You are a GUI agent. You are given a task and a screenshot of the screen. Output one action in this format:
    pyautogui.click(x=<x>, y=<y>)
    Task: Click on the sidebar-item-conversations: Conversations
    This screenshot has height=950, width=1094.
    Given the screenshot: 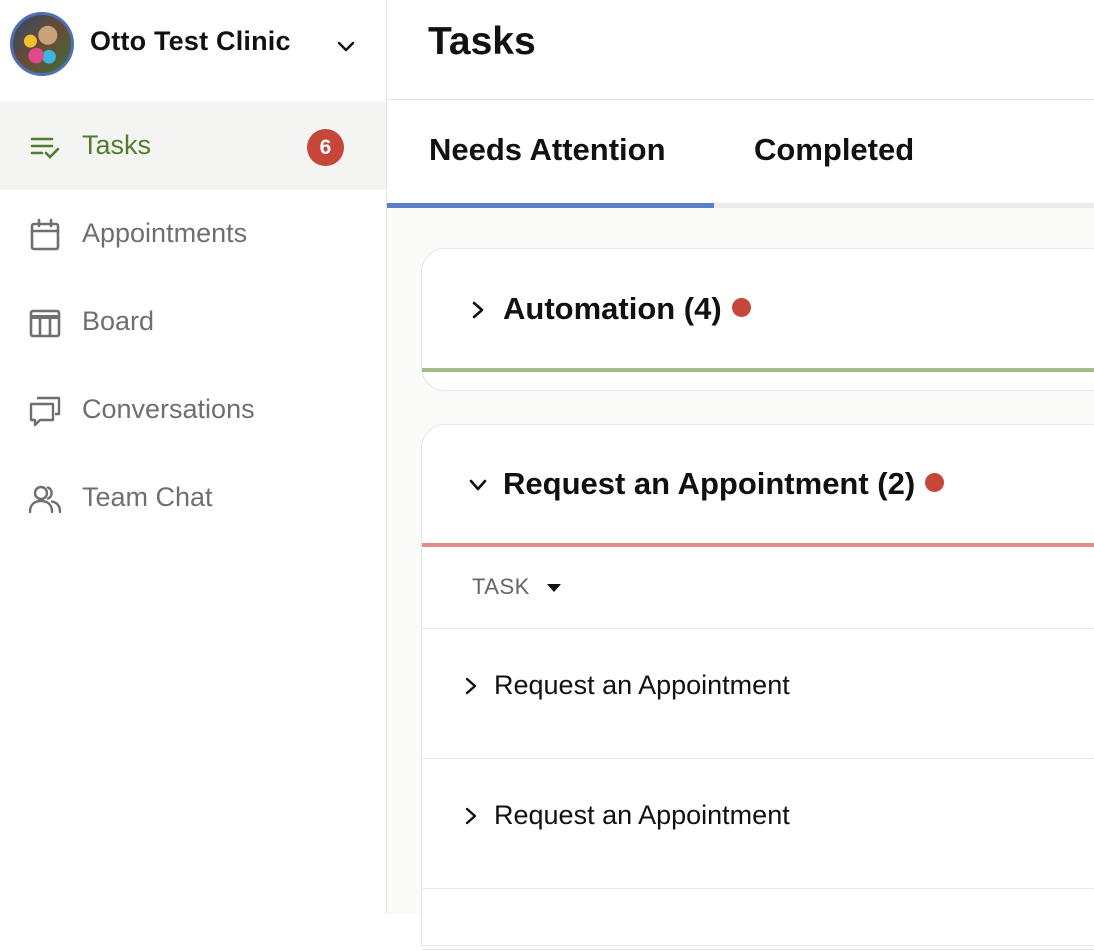 What is the action you would take?
    pyautogui.click(x=193, y=410)
    